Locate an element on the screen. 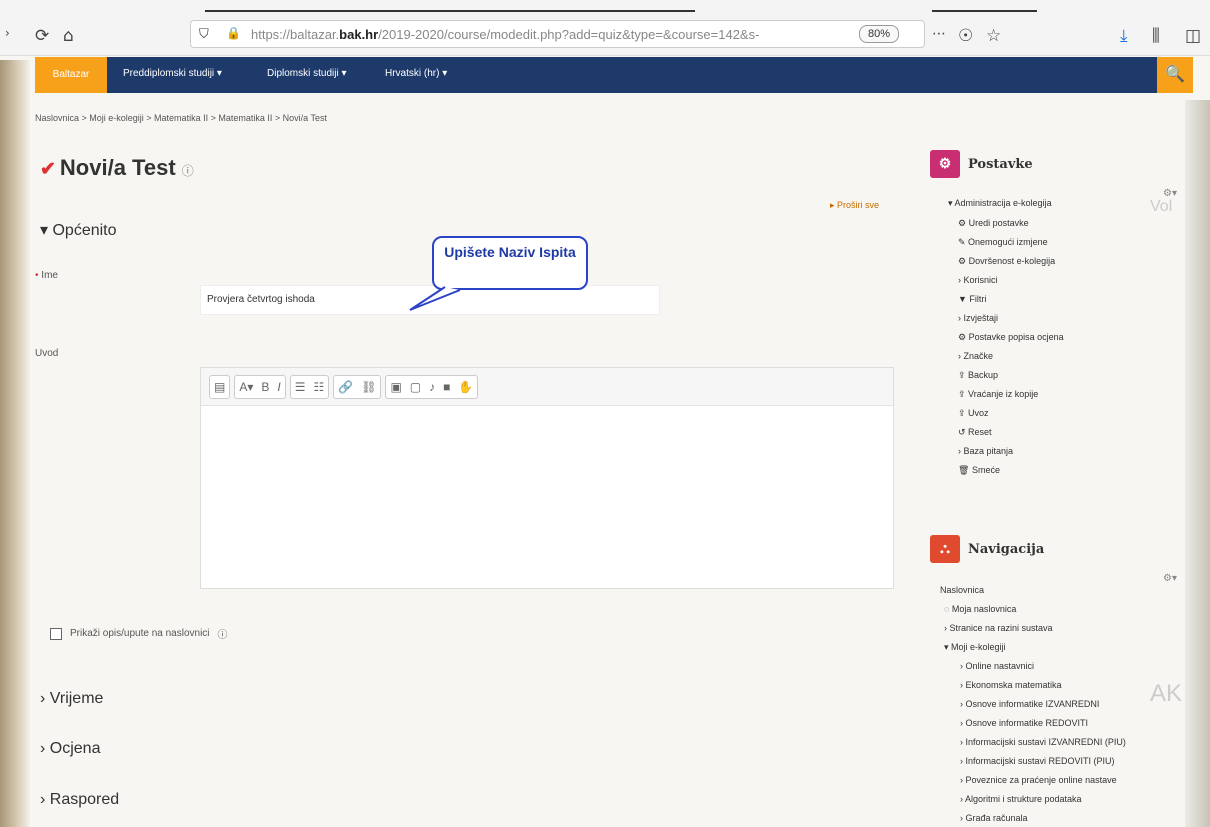 The width and height of the screenshot is (1210, 827). editor-toolbar: ▤ A▾ B I ☰ ☷ 🔗 ⛓ ▣ ▢ ♪ ■ ✋ is located at coordinates (547, 387).